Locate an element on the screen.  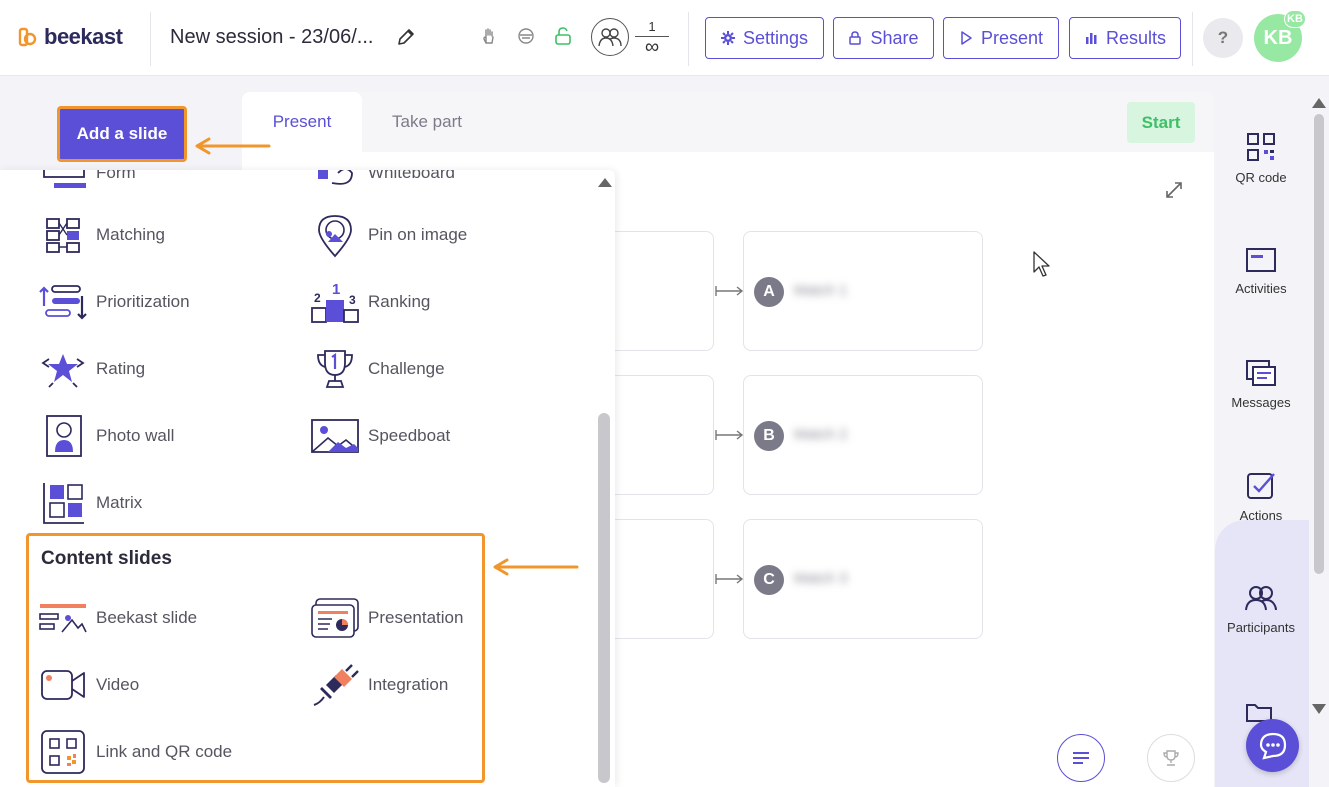
slide-type-matrix: Matrix is located at coordinates (90, 503).